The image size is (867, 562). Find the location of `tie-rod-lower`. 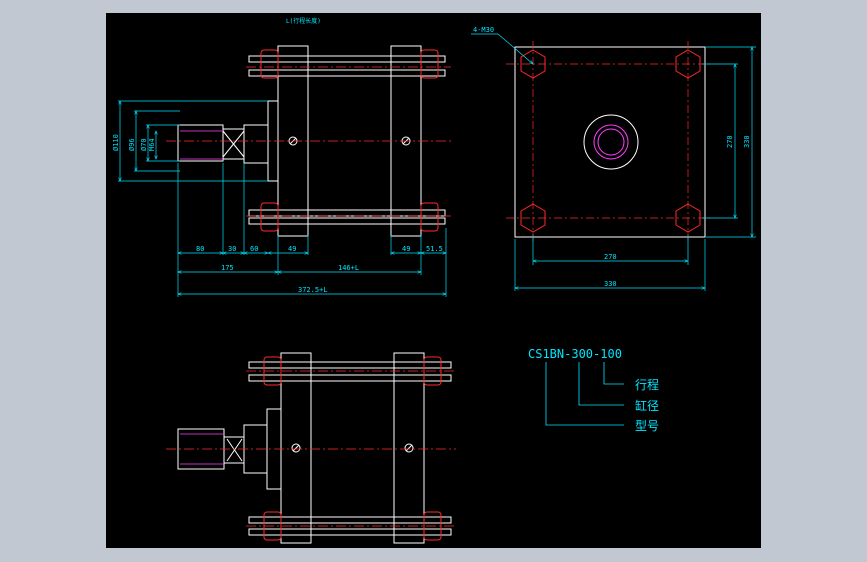

tie-rod-lower is located at coordinates (350, 520).